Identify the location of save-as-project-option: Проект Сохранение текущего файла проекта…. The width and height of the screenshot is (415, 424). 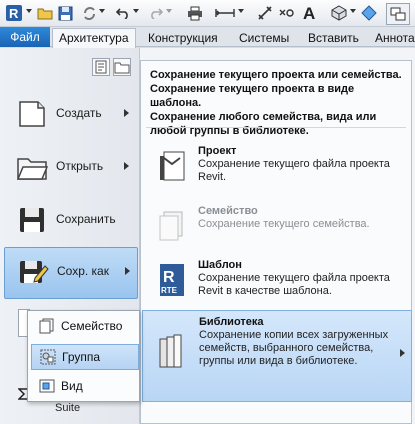
(276, 171).